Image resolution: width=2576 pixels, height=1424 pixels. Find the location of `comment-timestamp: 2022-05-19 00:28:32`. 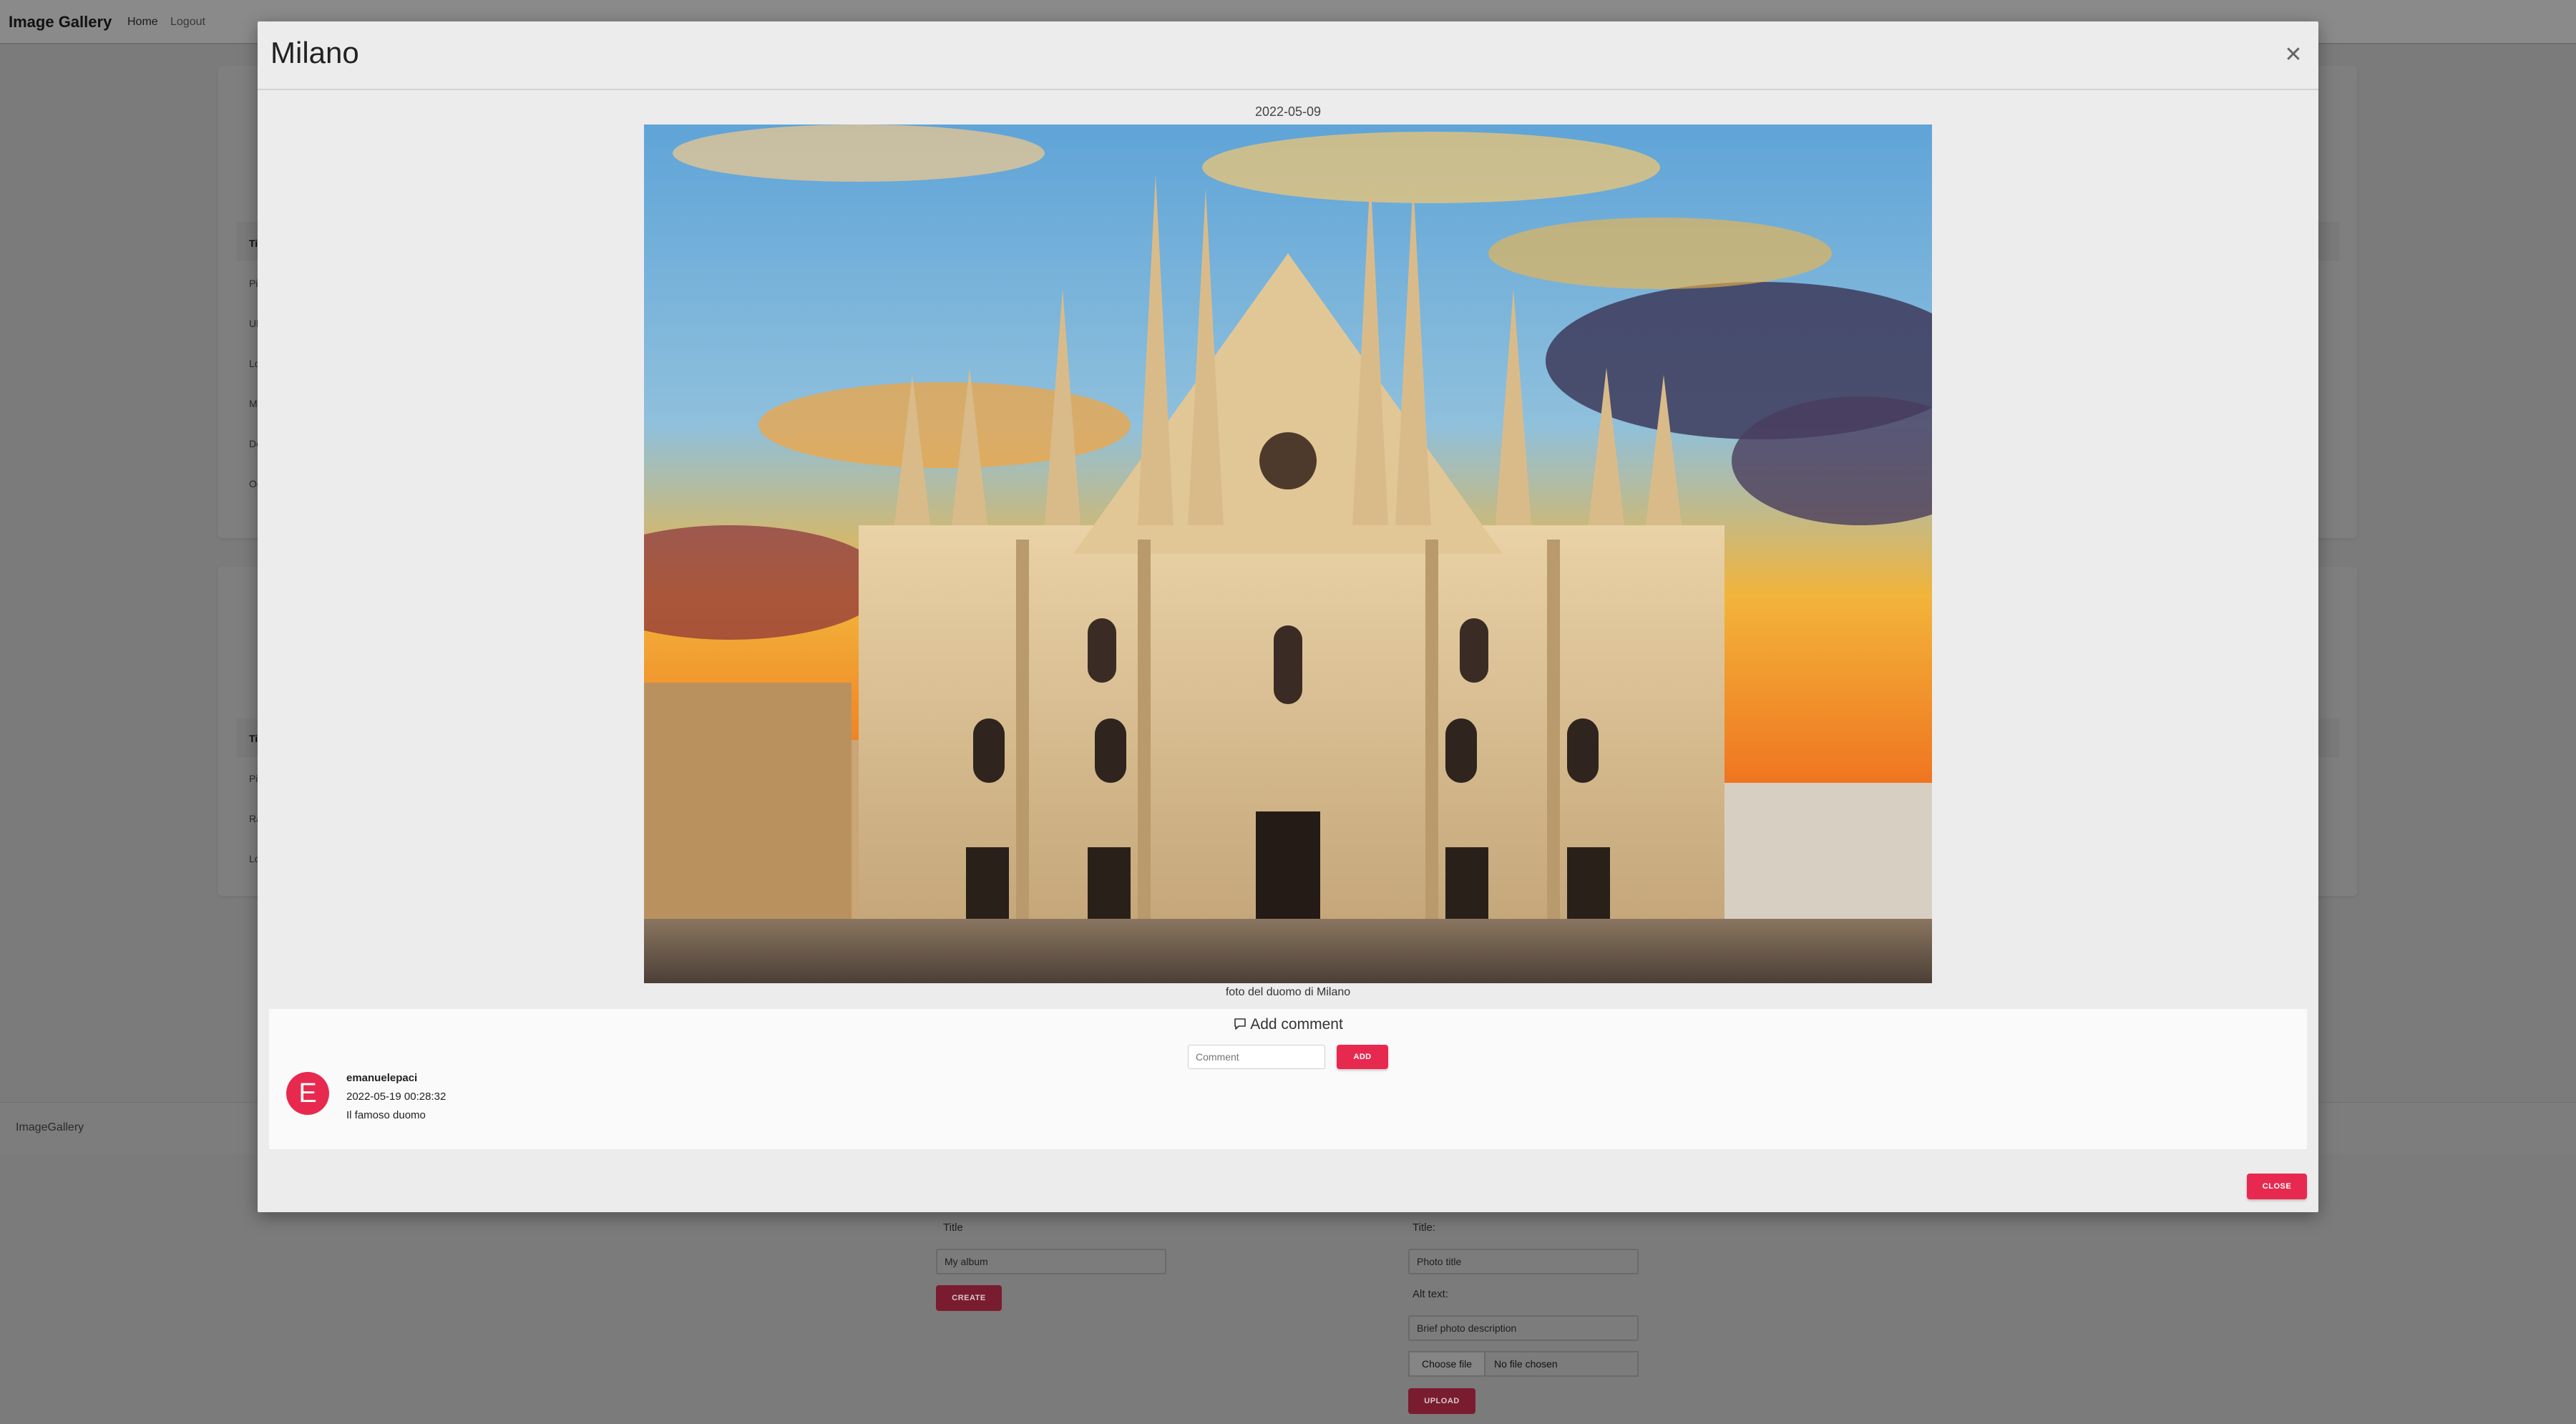

comment-timestamp: 2022-05-19 00:28:32 is located at coordinates (396, 1097).